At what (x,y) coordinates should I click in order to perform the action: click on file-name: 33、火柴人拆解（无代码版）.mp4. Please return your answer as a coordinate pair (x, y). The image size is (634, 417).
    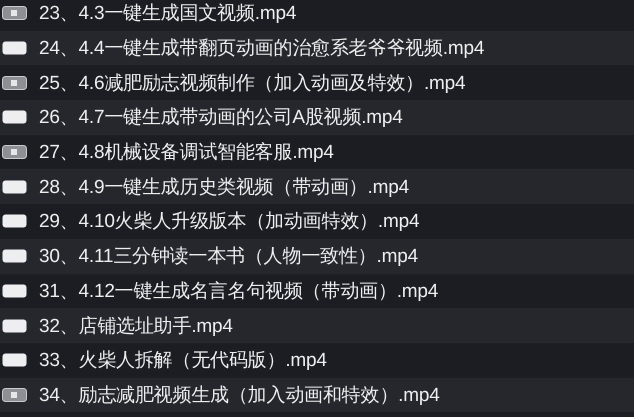
    Looking at the image, I should click on (183, 360).